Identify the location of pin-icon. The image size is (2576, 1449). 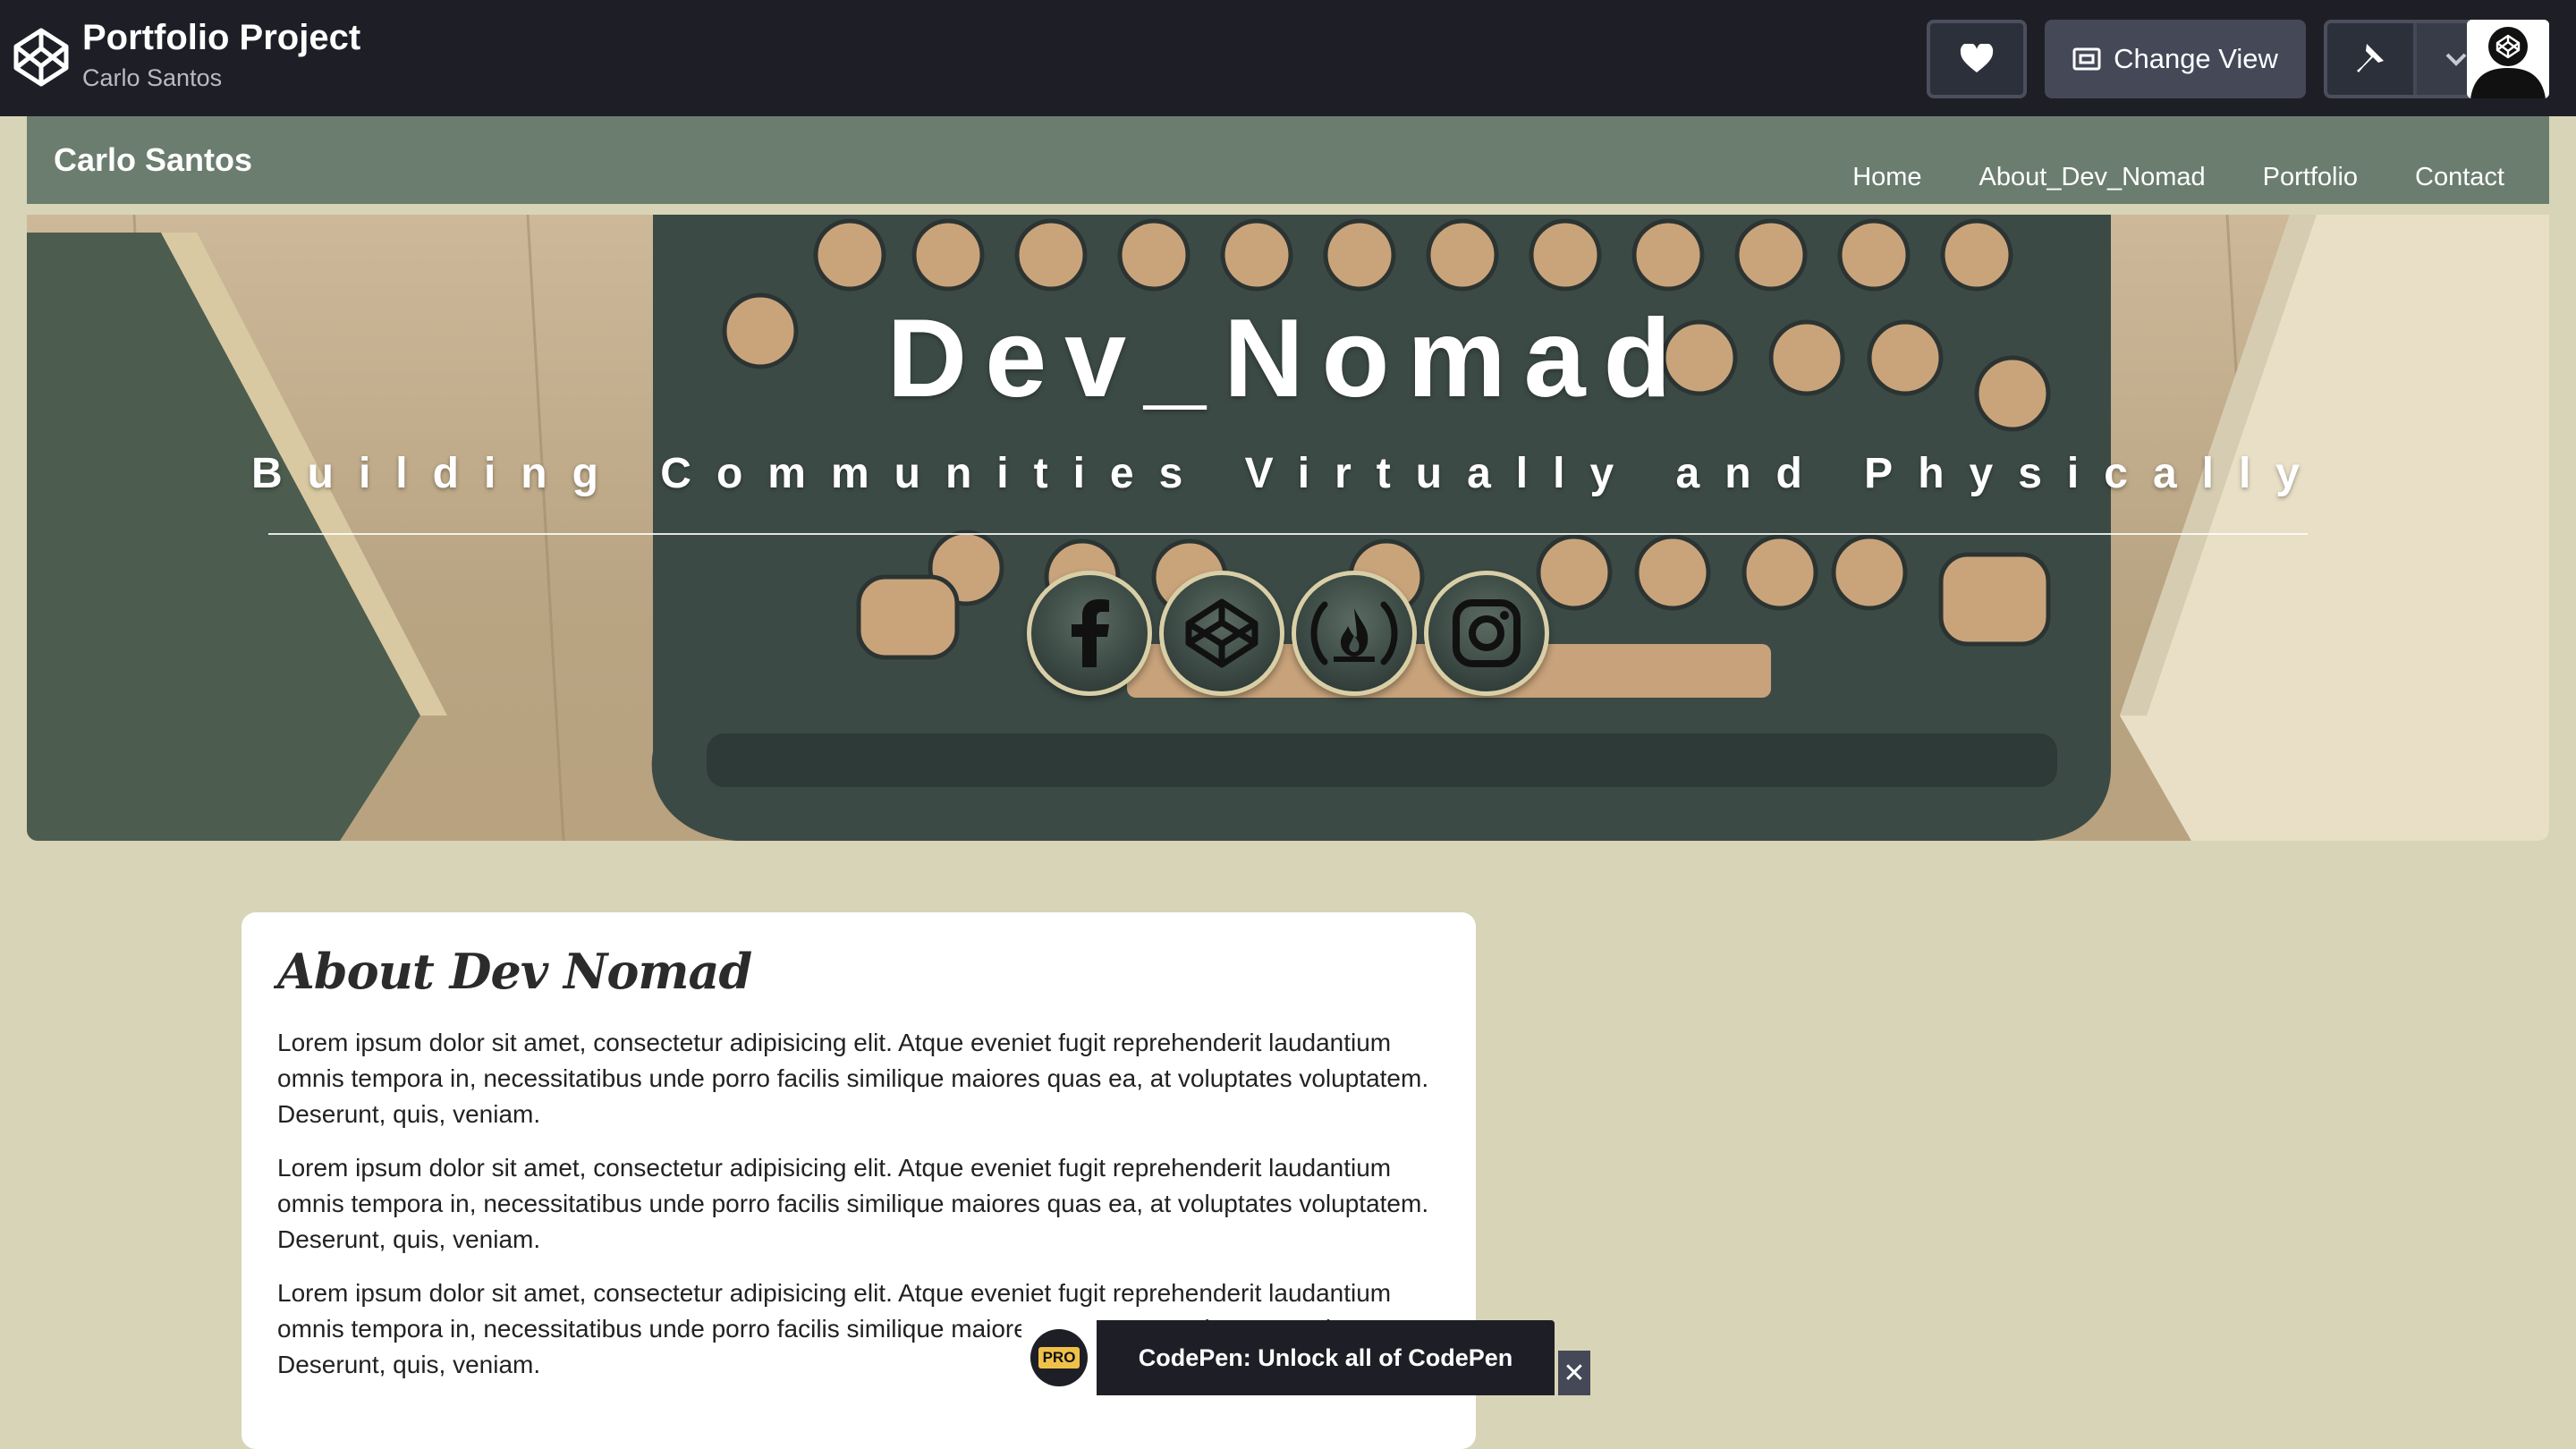
(2370, 58).